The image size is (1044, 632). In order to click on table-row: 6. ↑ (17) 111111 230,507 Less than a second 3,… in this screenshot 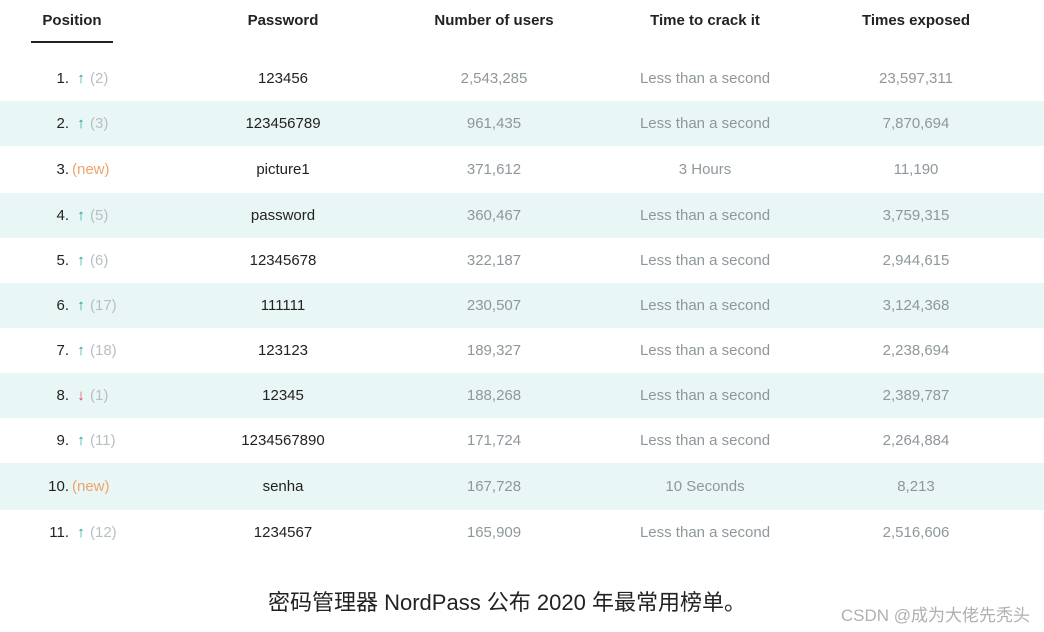, I will do `click(522, 305)`.